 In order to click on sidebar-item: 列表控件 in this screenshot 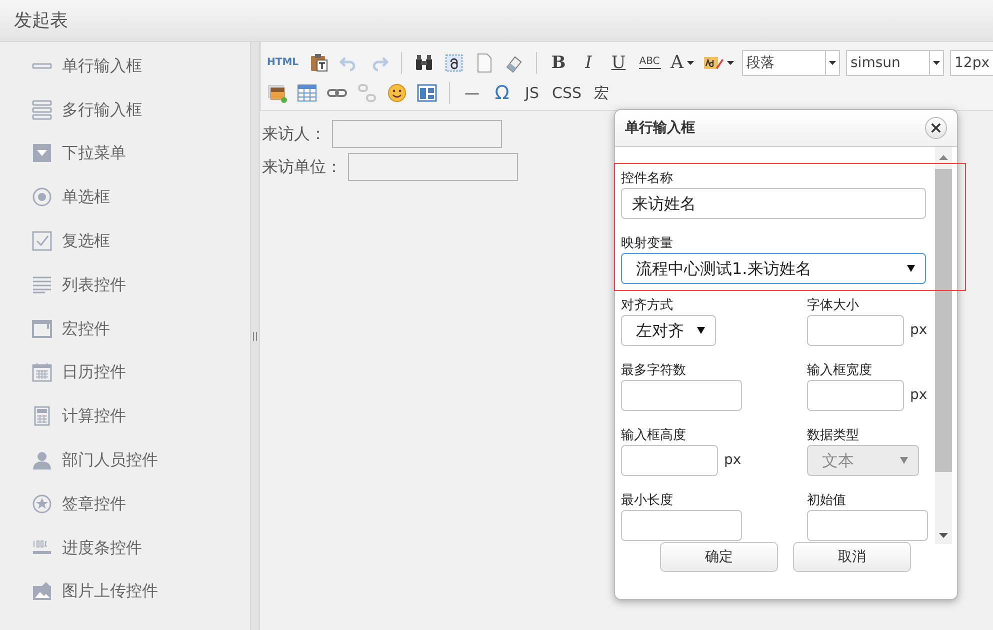, I will do `click(125, 284)`.